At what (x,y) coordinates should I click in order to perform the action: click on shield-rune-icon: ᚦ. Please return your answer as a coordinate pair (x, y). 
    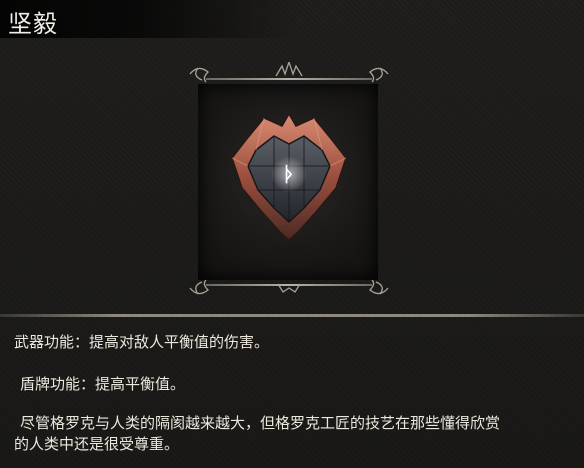
    Looking at the image, I should click on (289, 177).